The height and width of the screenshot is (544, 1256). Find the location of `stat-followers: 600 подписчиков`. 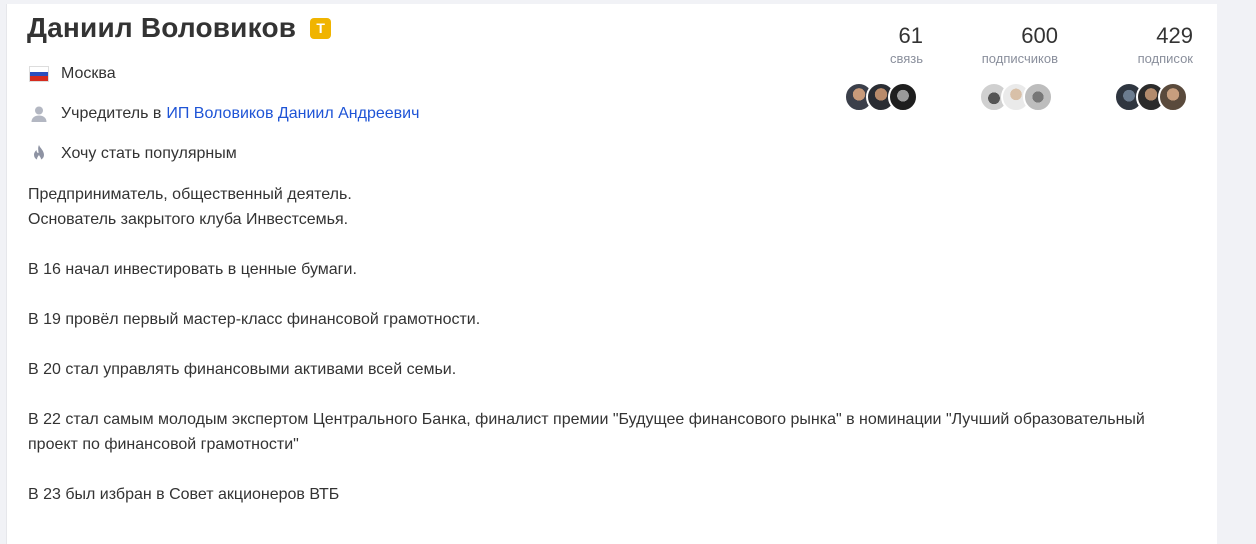

stat-followers: 600 подписчиков is located at coordinates (1020, 45).